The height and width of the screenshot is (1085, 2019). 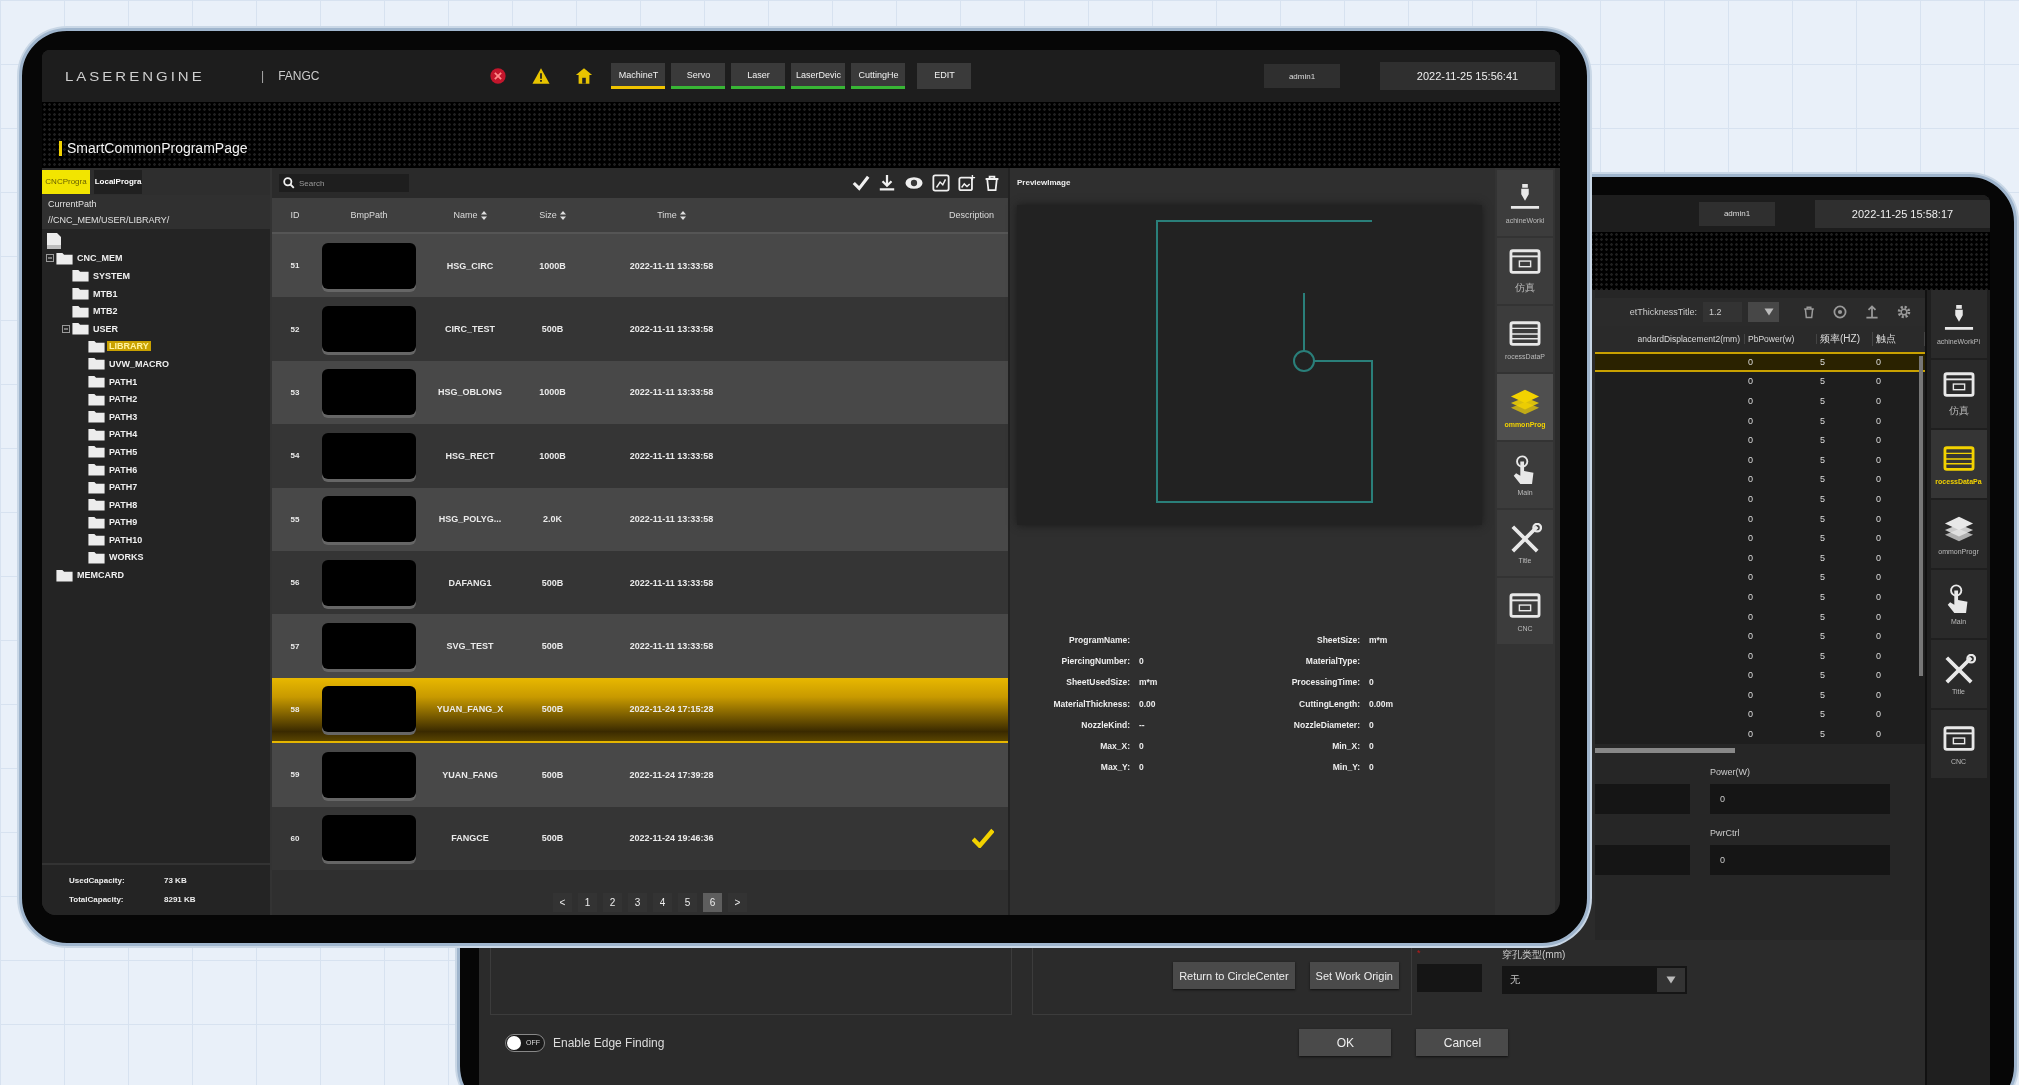 I want to click on download-icon, so click(x=887, y=183).